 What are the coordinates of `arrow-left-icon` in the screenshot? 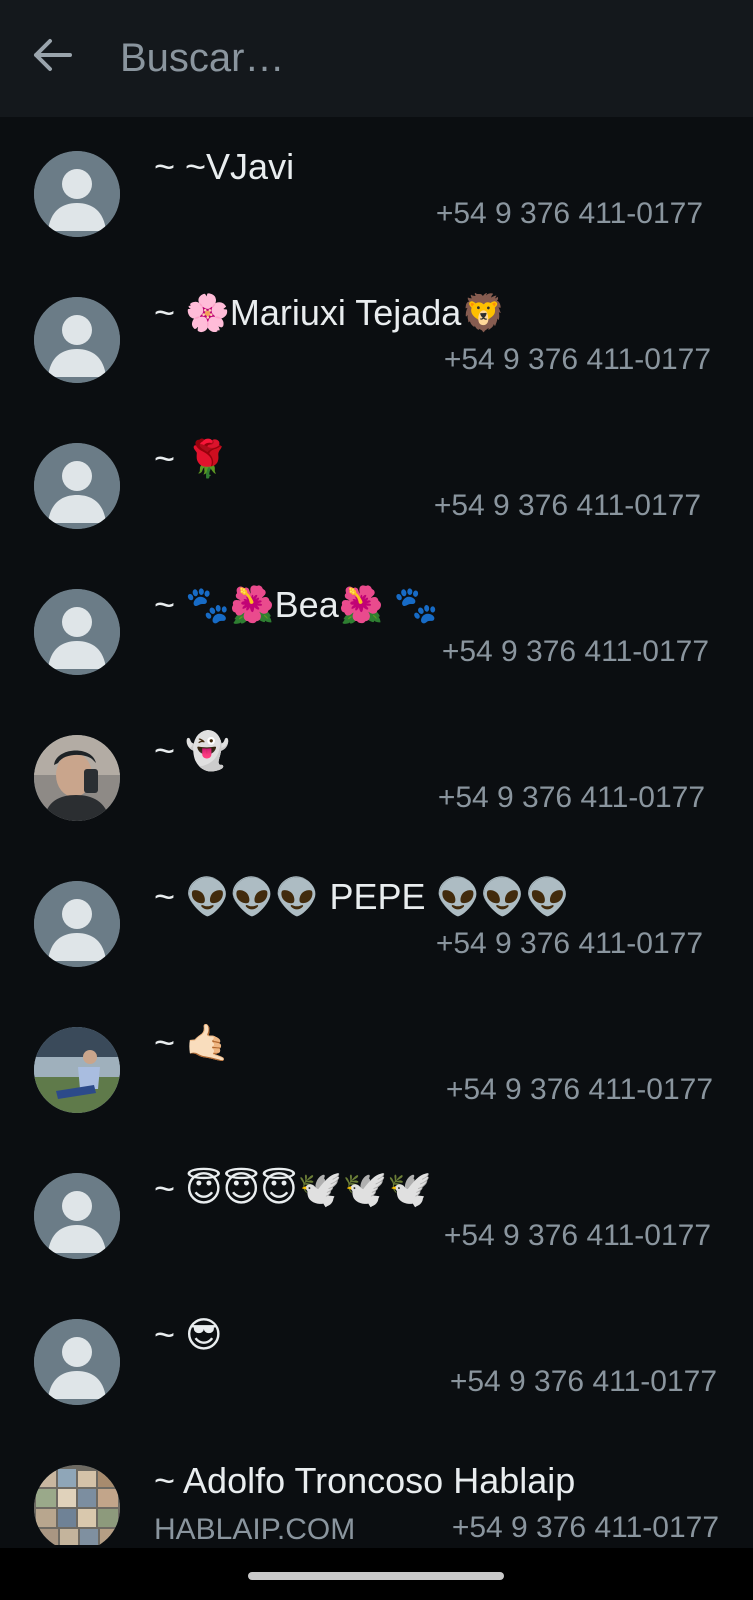 It's located at (52, 57).